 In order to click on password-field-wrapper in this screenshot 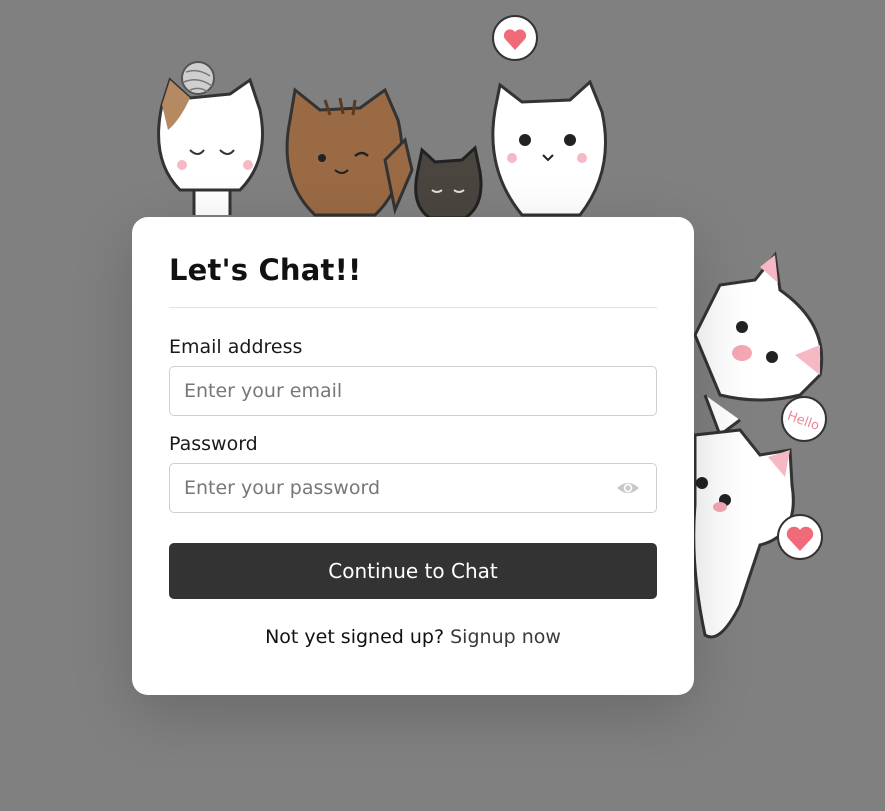, I will do `click(413, 488)`.